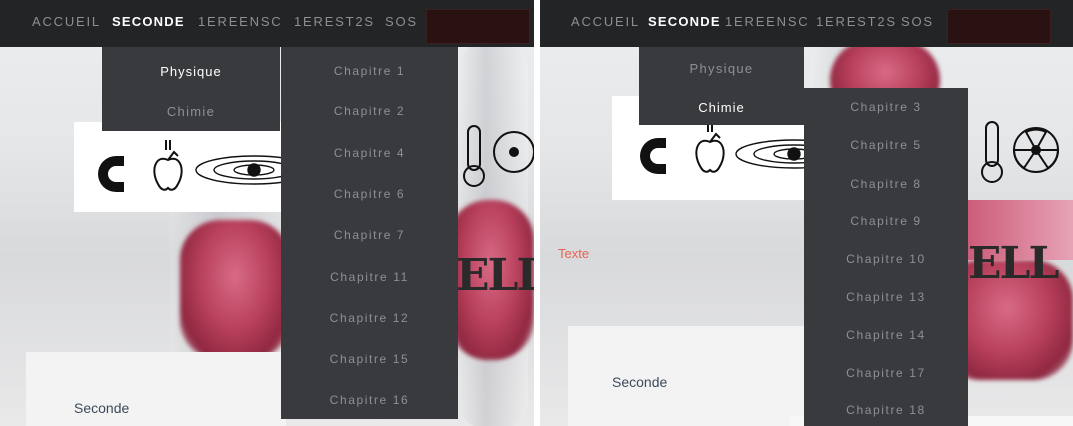 The image size is (1073, 426). I want to click on chapter-item: Chapitre 14, so click(886, 335).